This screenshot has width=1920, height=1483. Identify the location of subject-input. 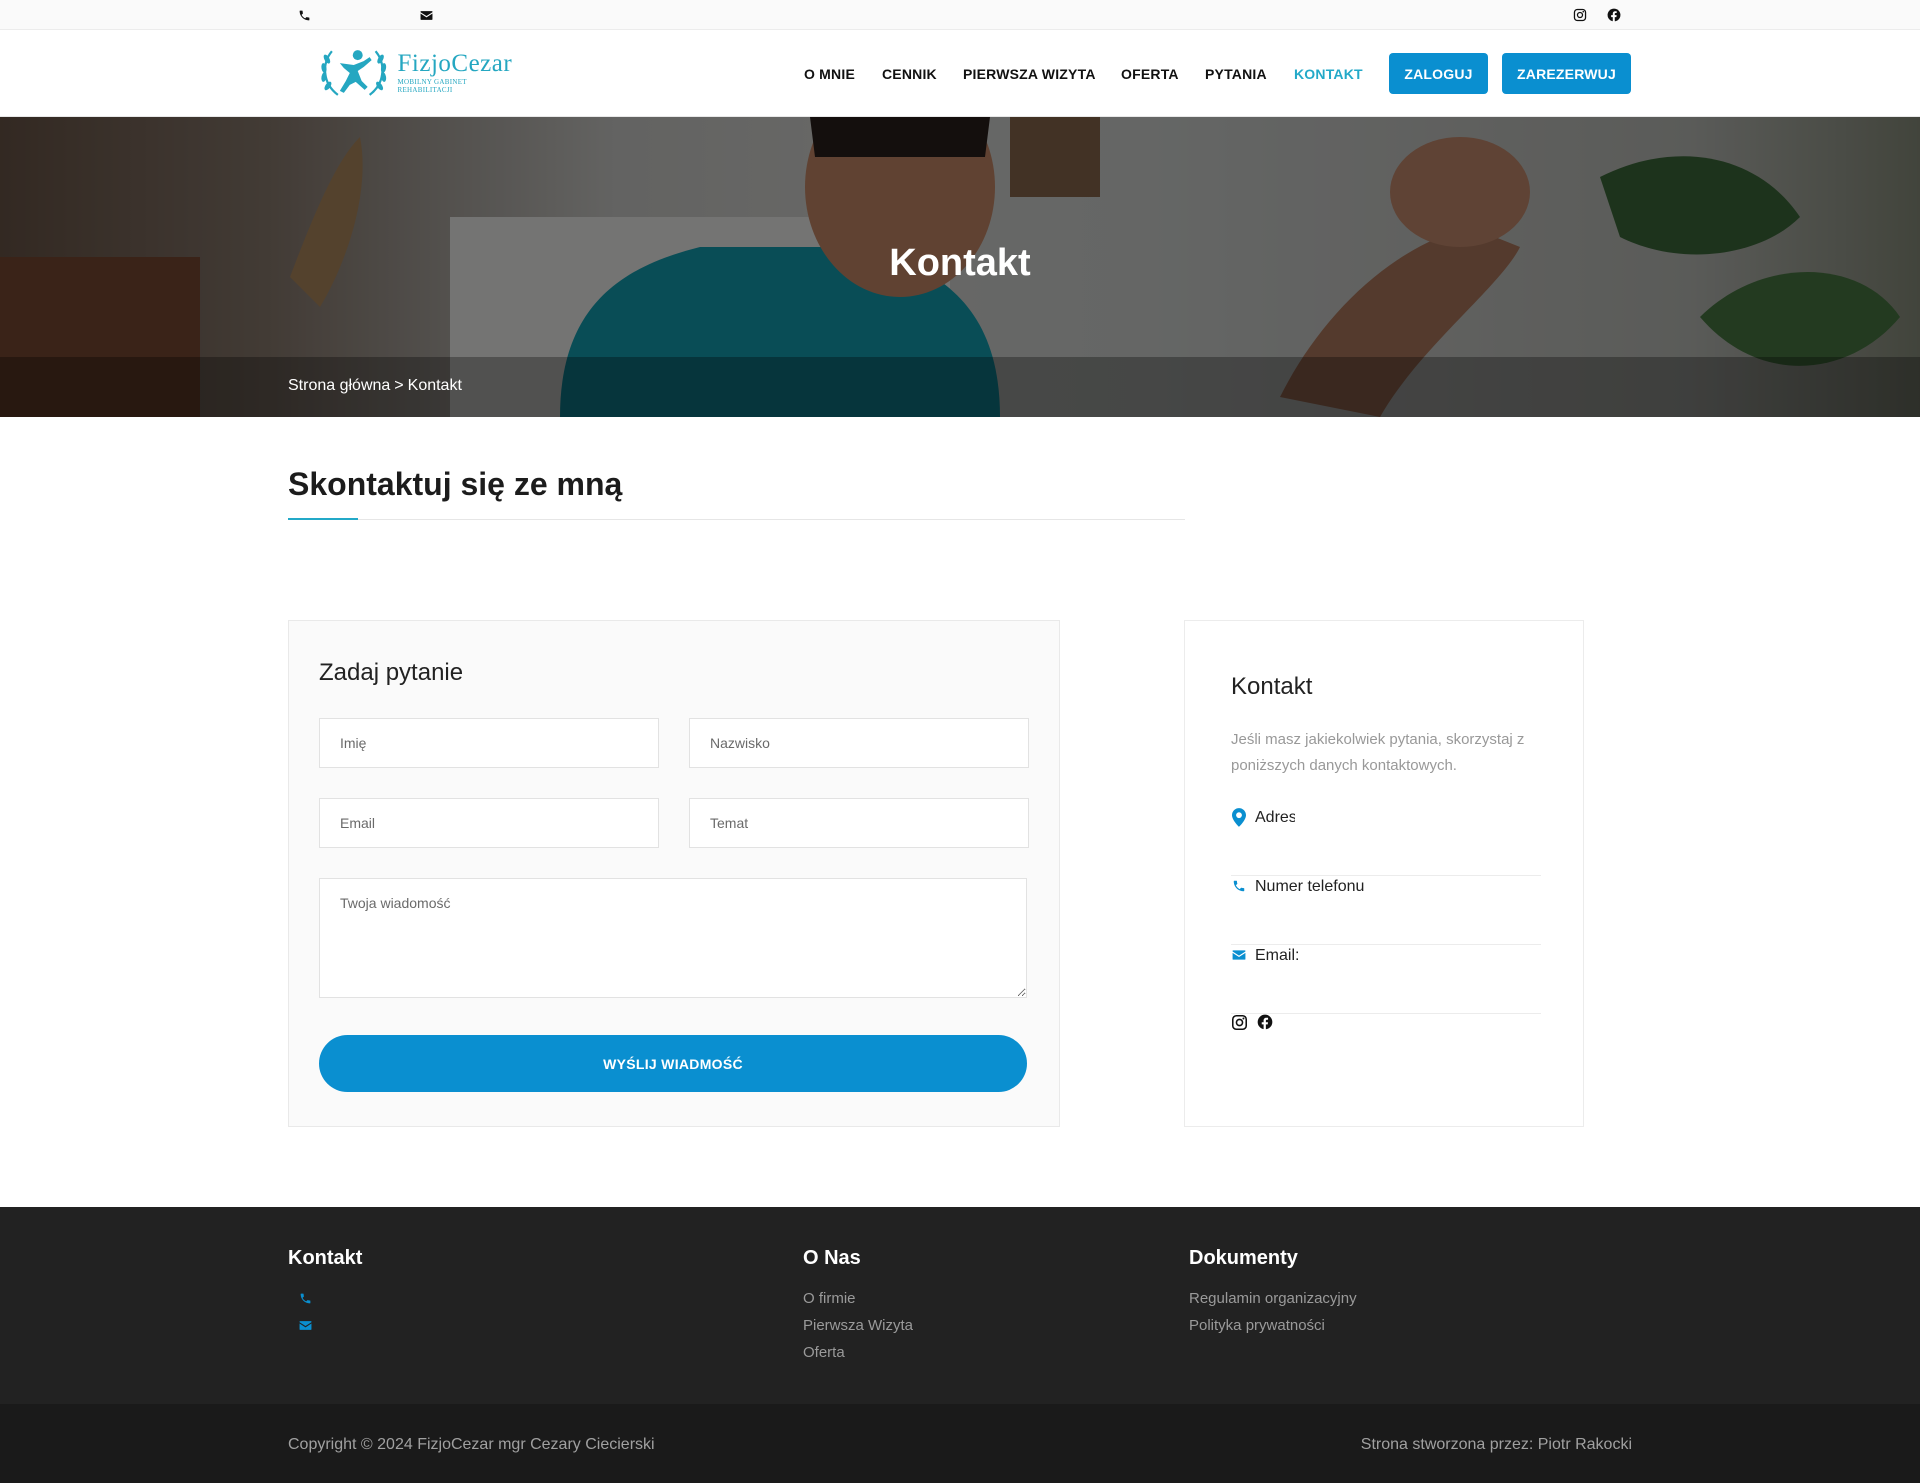
(859, 823).